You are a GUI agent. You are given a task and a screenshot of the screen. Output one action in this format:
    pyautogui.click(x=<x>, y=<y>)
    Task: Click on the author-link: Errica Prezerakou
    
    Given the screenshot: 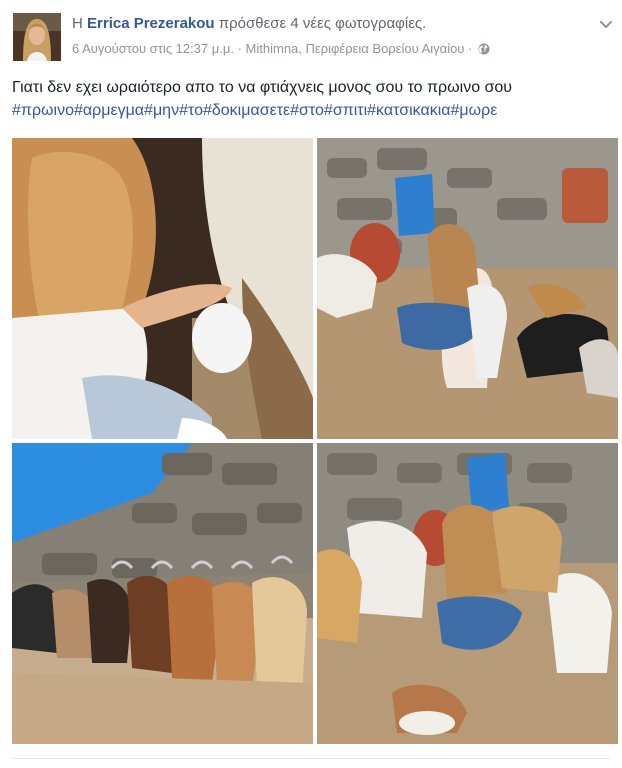 What is the action you would take?
    pyautogui.click(x=151, y=23)
    